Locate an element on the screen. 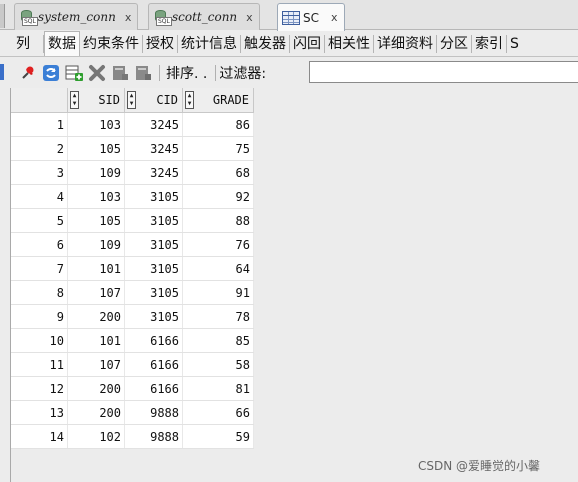 The image size is (578, 482). cell-grade: 64 is located at coordinates (218, 268).